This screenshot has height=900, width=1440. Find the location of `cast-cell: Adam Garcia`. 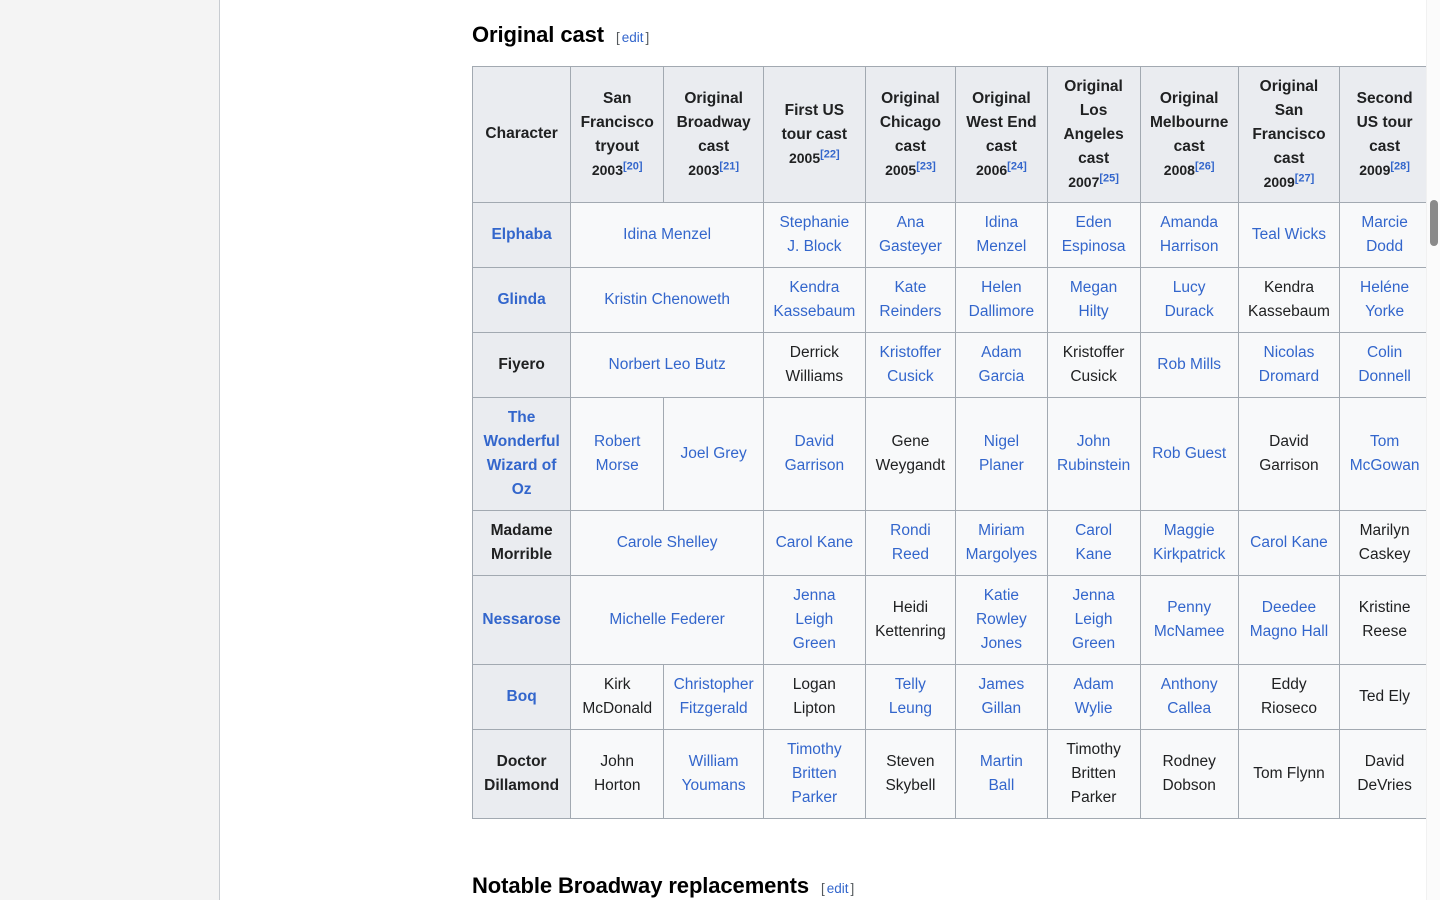

cast-cell: Adam Garcia is located at coordinates (1001, 364).